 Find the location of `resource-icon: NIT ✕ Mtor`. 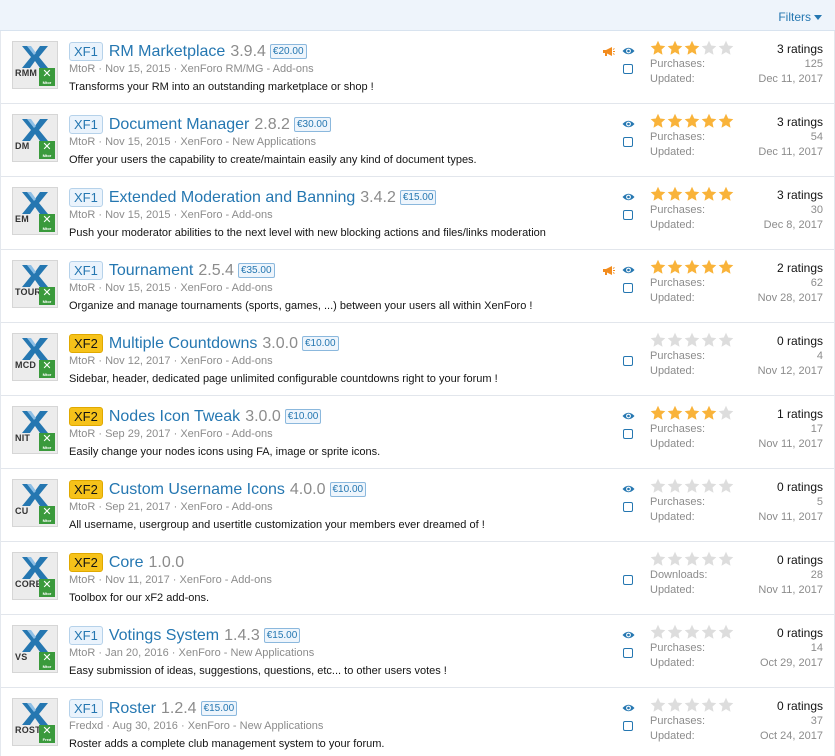

resource-icon: NIT ✕ Mtor is located at coordinates (35, 430).